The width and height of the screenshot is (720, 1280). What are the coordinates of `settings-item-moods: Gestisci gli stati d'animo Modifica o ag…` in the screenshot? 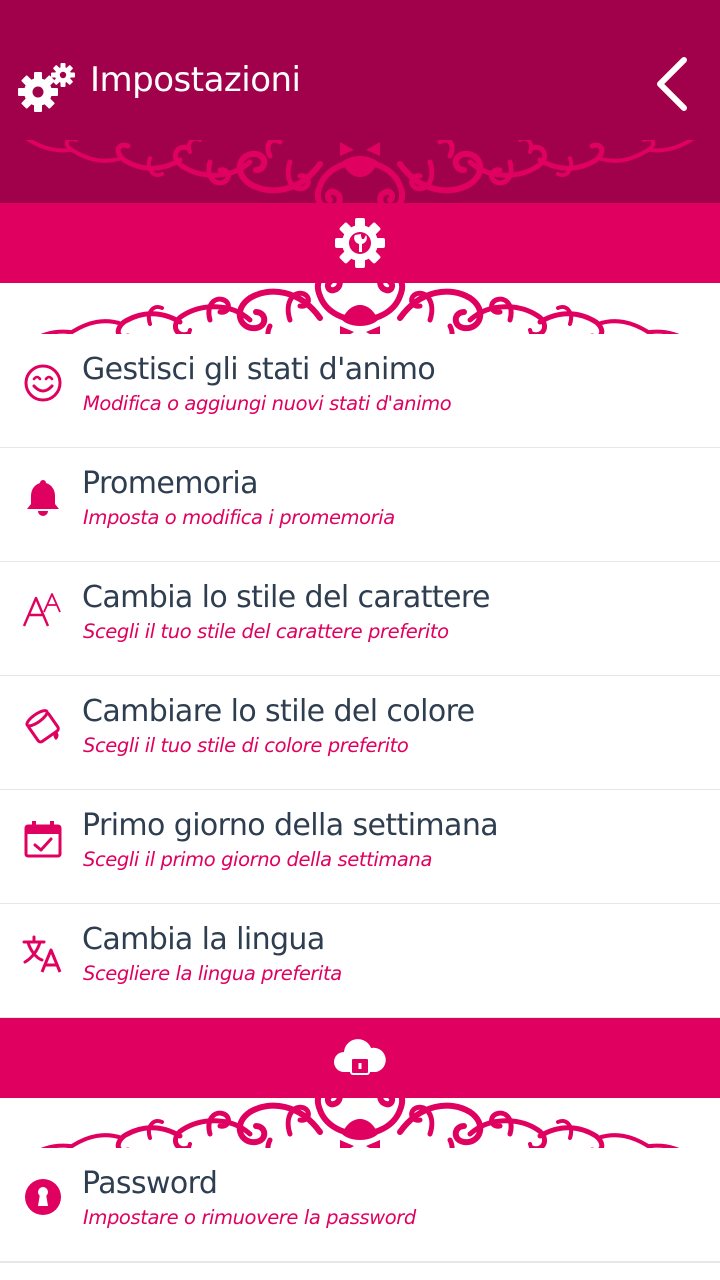 It's located at (360, 391).